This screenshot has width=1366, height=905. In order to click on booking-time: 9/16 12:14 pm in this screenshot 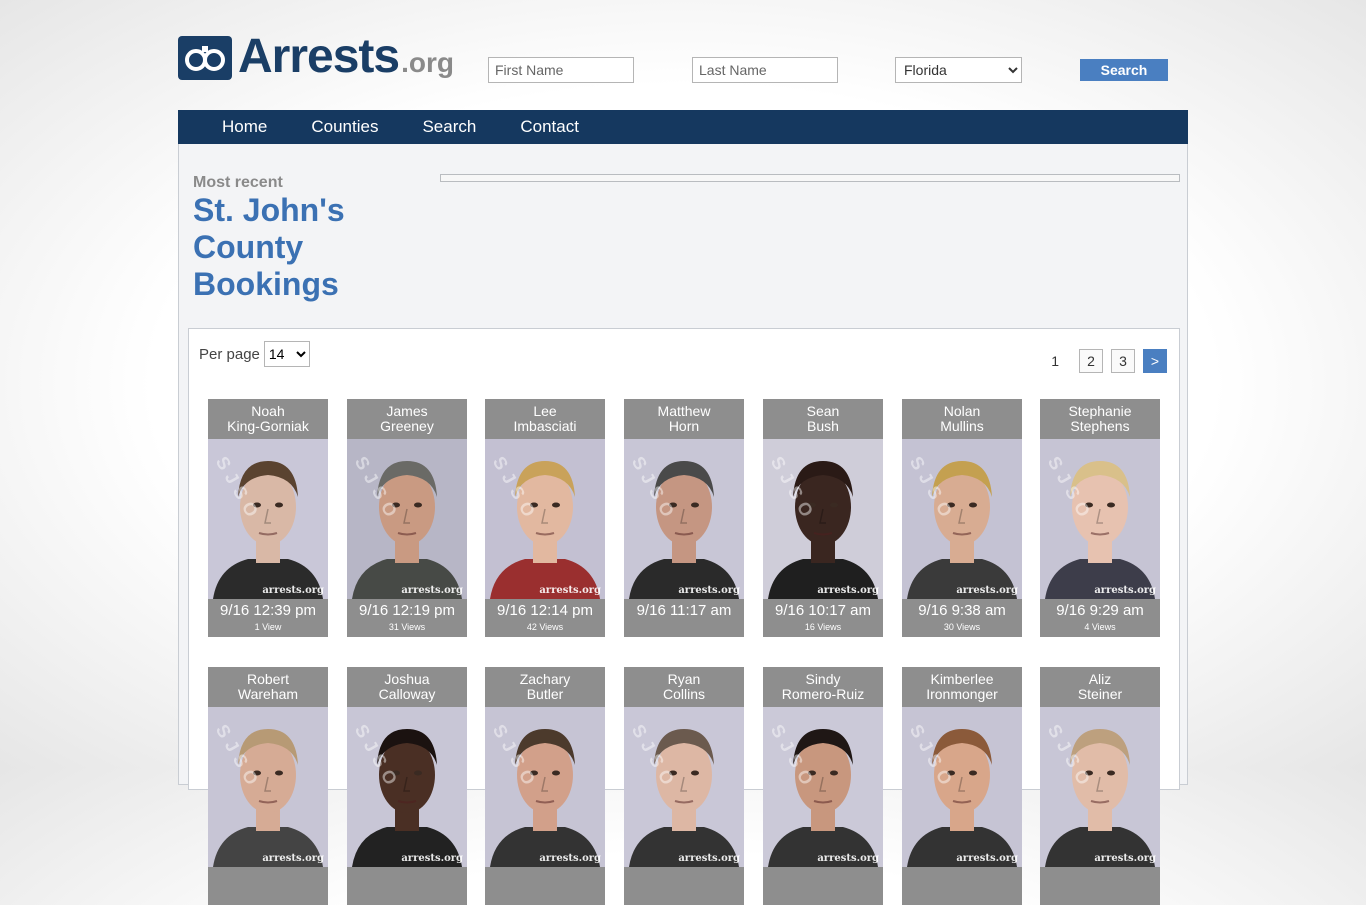, I will do `click(545, 610)`.